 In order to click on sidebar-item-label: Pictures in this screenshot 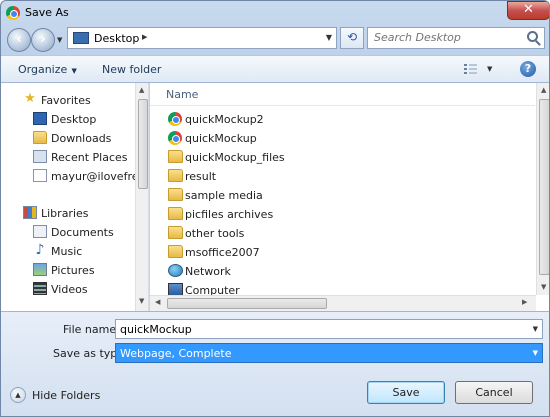, I will do `click(73, 270)`.